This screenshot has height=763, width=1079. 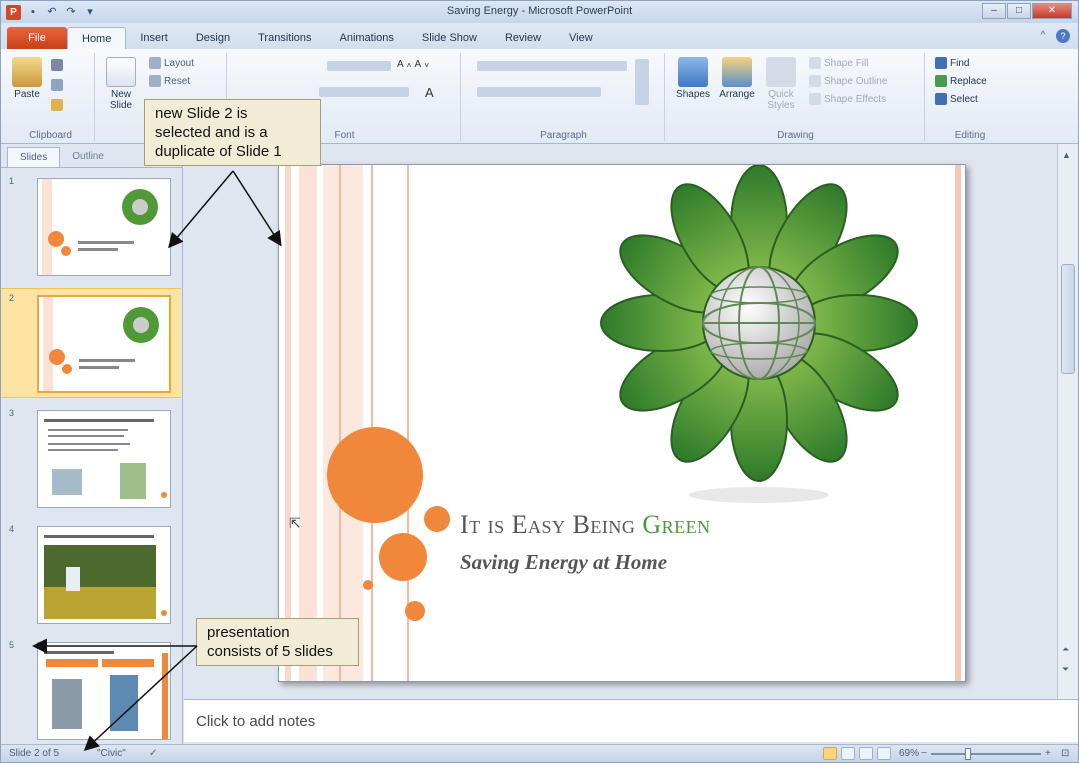 I want to click on slide-number: 2, so click(x=12, y=298).